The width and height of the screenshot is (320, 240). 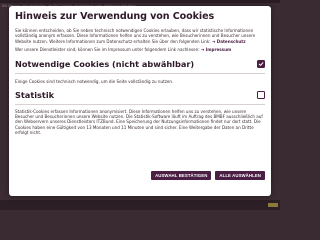 What do you see at coordinates (35, 95) in the screenshot?
I see `section-statistics-title: Statistik` at bounding box center [35, 95].